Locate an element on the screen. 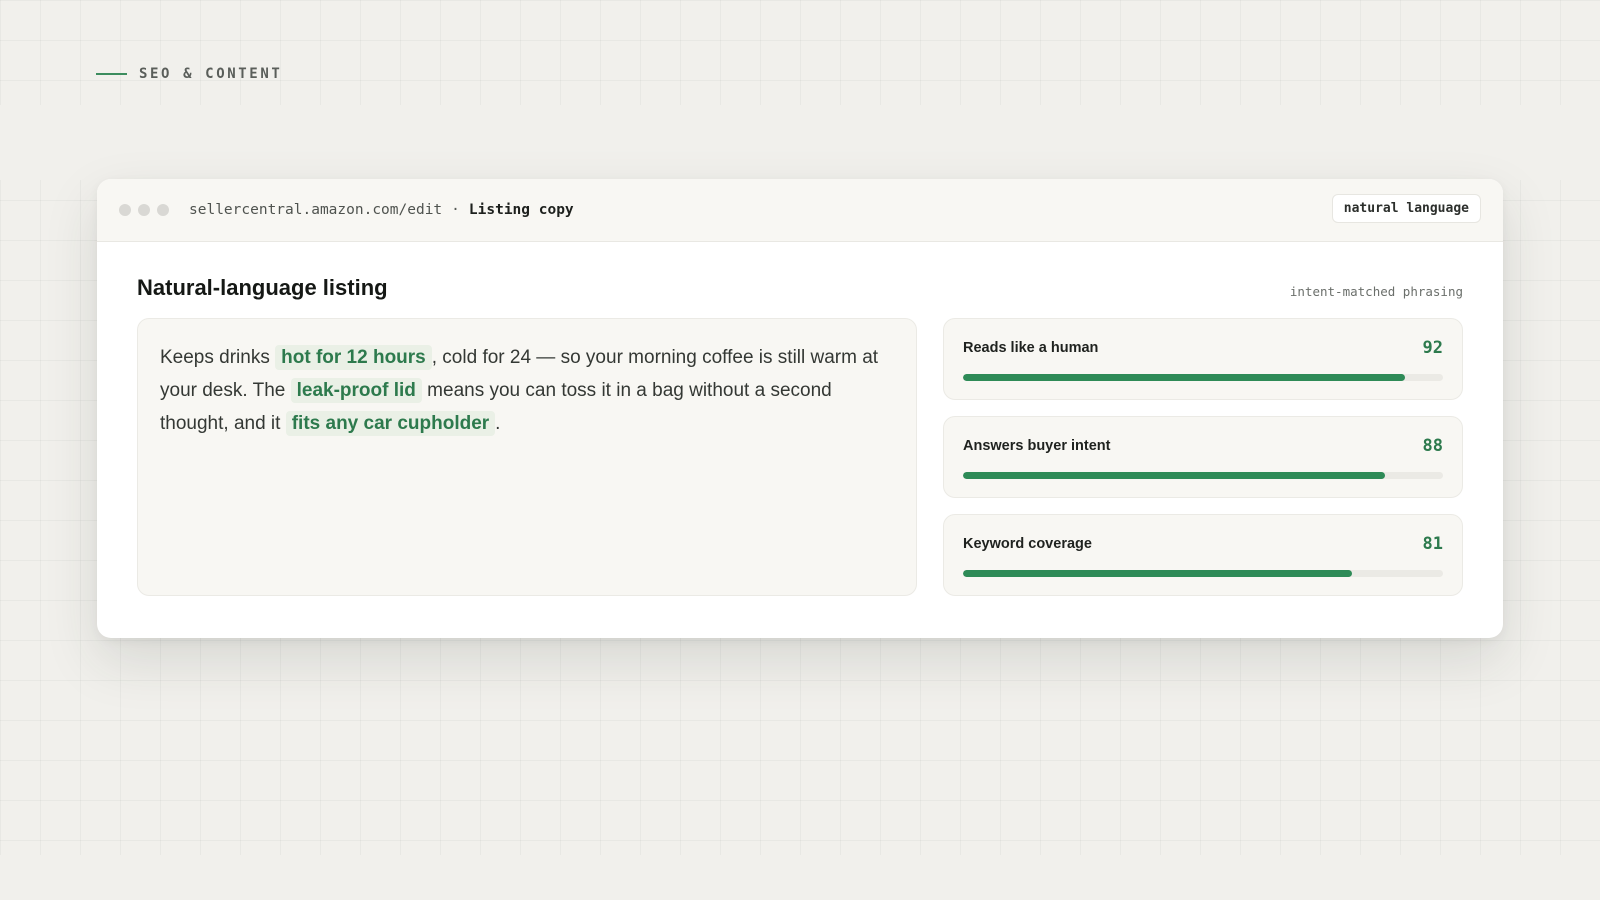  copy-text: . is located at coordinates (498, 423).